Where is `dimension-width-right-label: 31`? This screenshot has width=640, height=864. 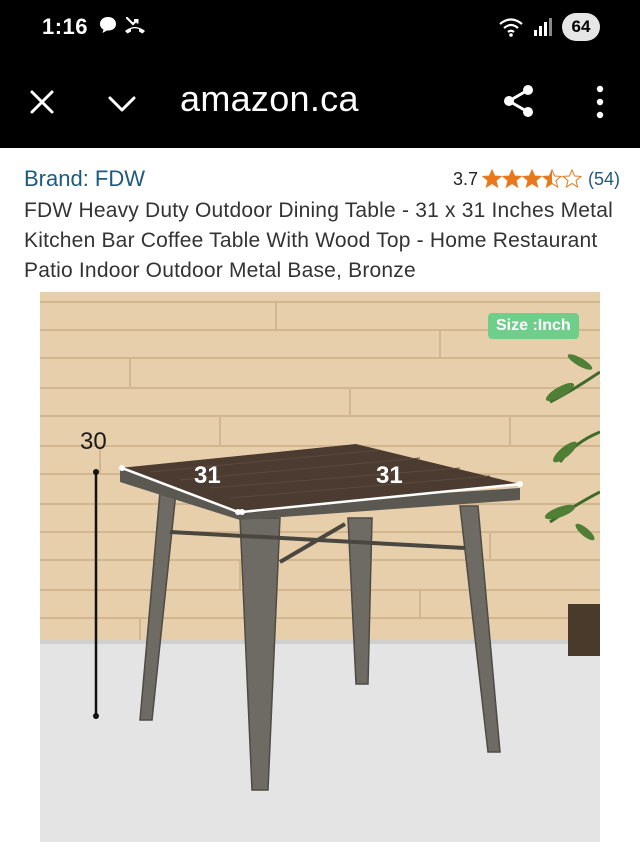 dimension-width-right-label: 31 is located at coordinates (389, 475).